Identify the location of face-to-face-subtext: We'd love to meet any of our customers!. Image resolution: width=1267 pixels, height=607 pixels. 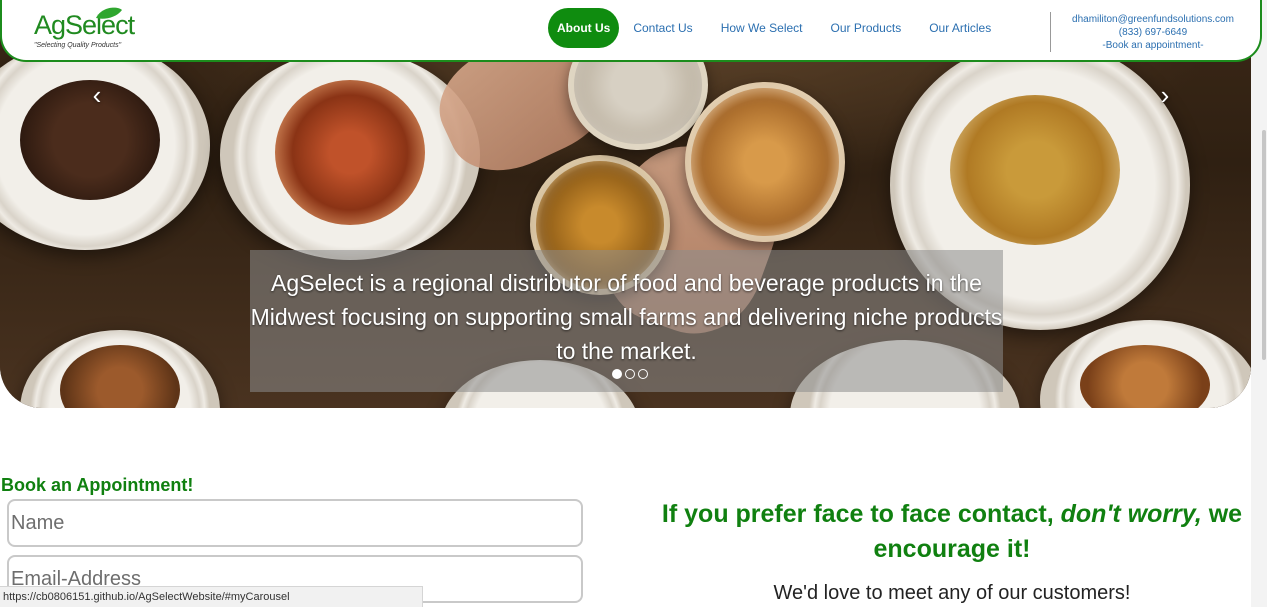
(952, 593).